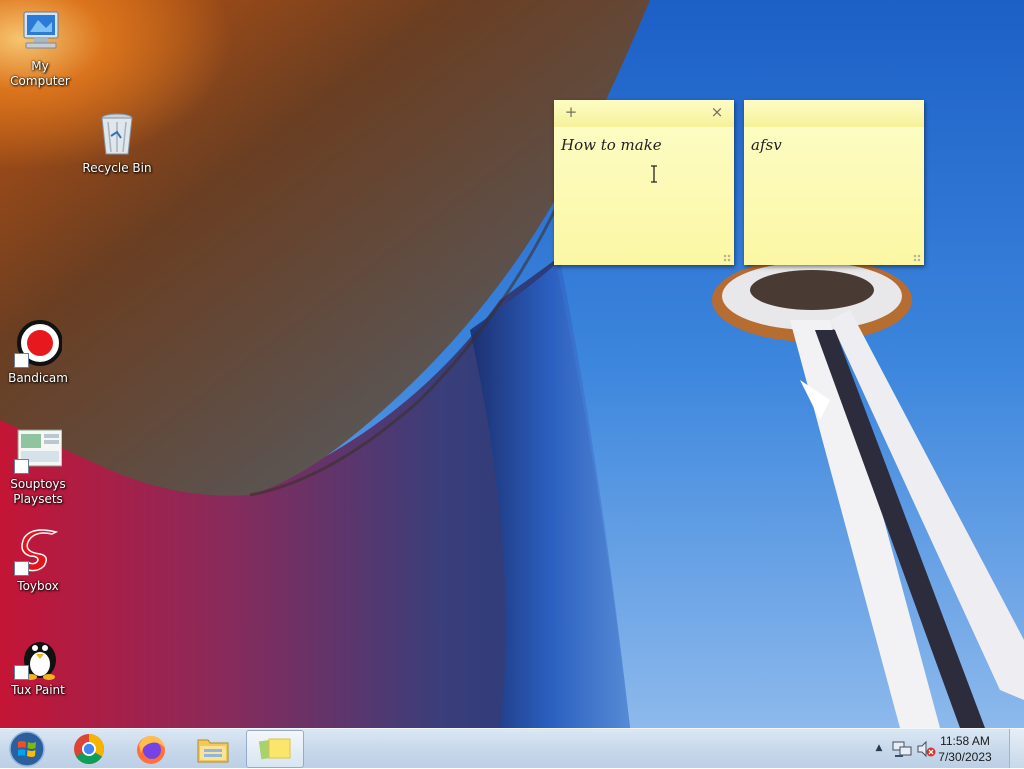 Image resolution: width=1024 pixels, height=769 pixels. What do you see at coordinates (902, 749) in the screenshot?
I see `network-icon` at bounding box center [902, 749].